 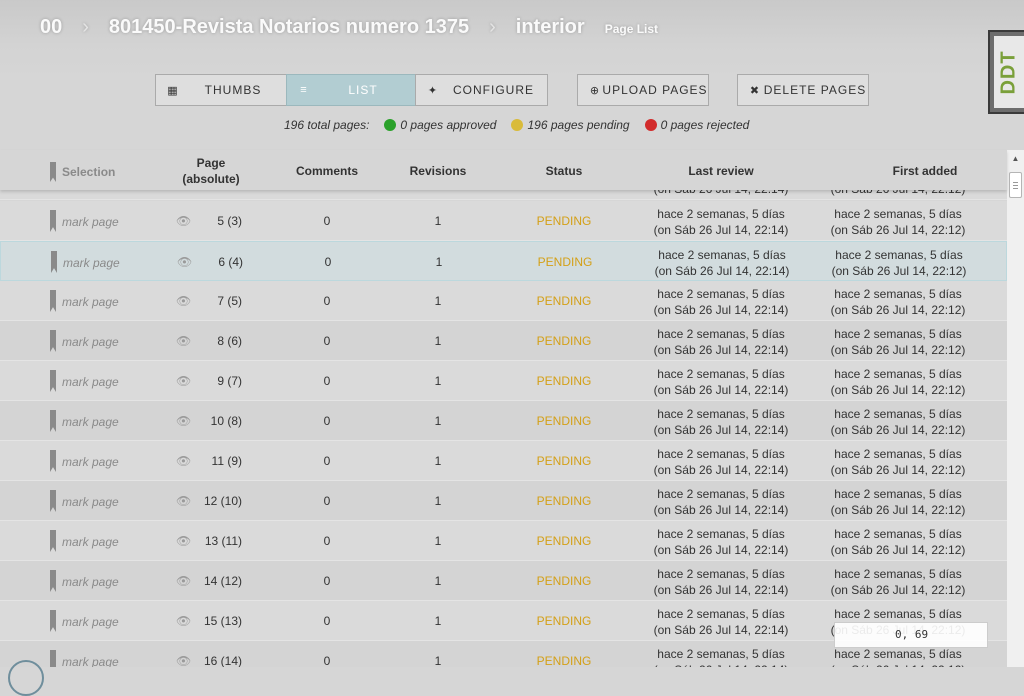 I want to click on plus-circle-icon: ⊕, so click(x=595, y=90).